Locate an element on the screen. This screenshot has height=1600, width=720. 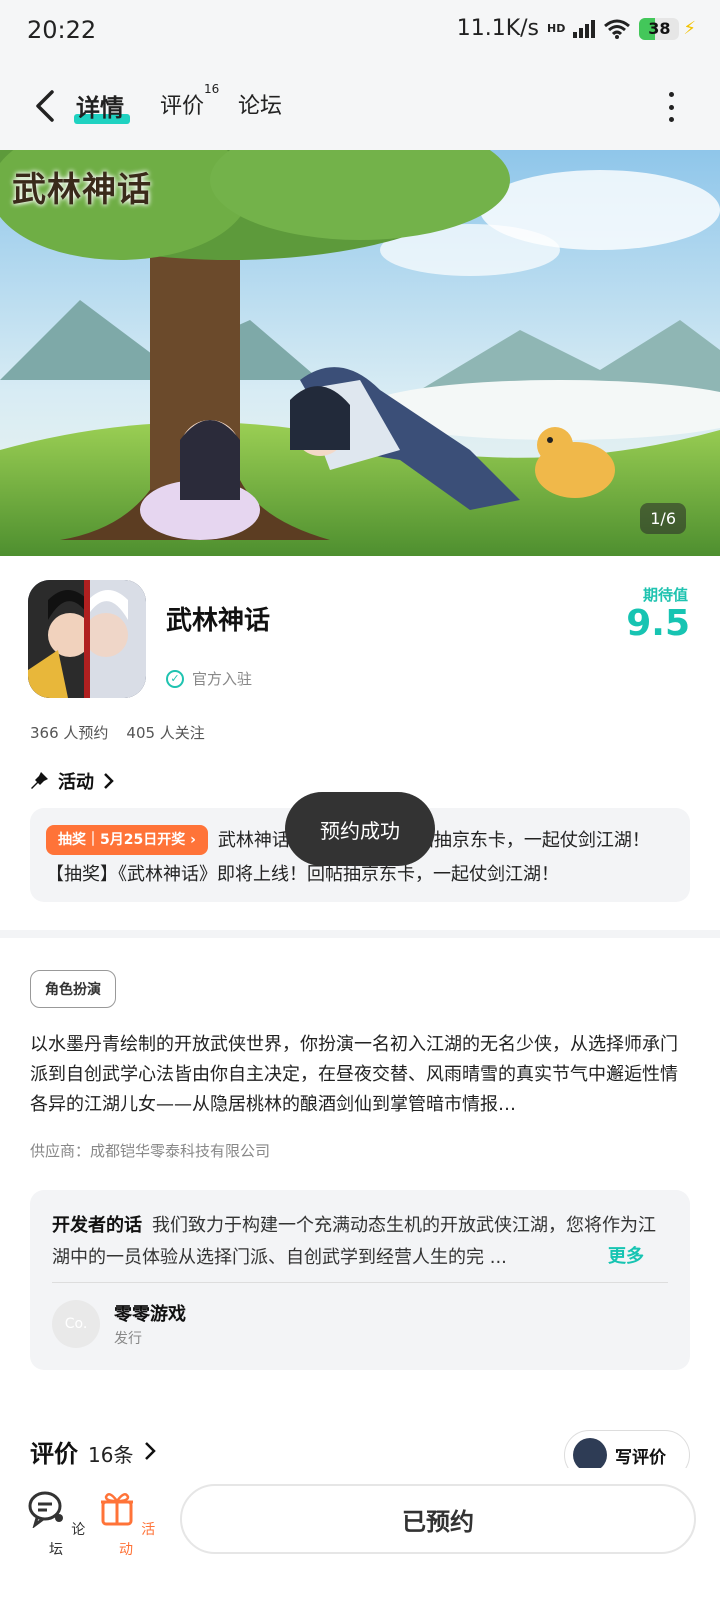
wifi-icon is located at coordinates (617, 29).